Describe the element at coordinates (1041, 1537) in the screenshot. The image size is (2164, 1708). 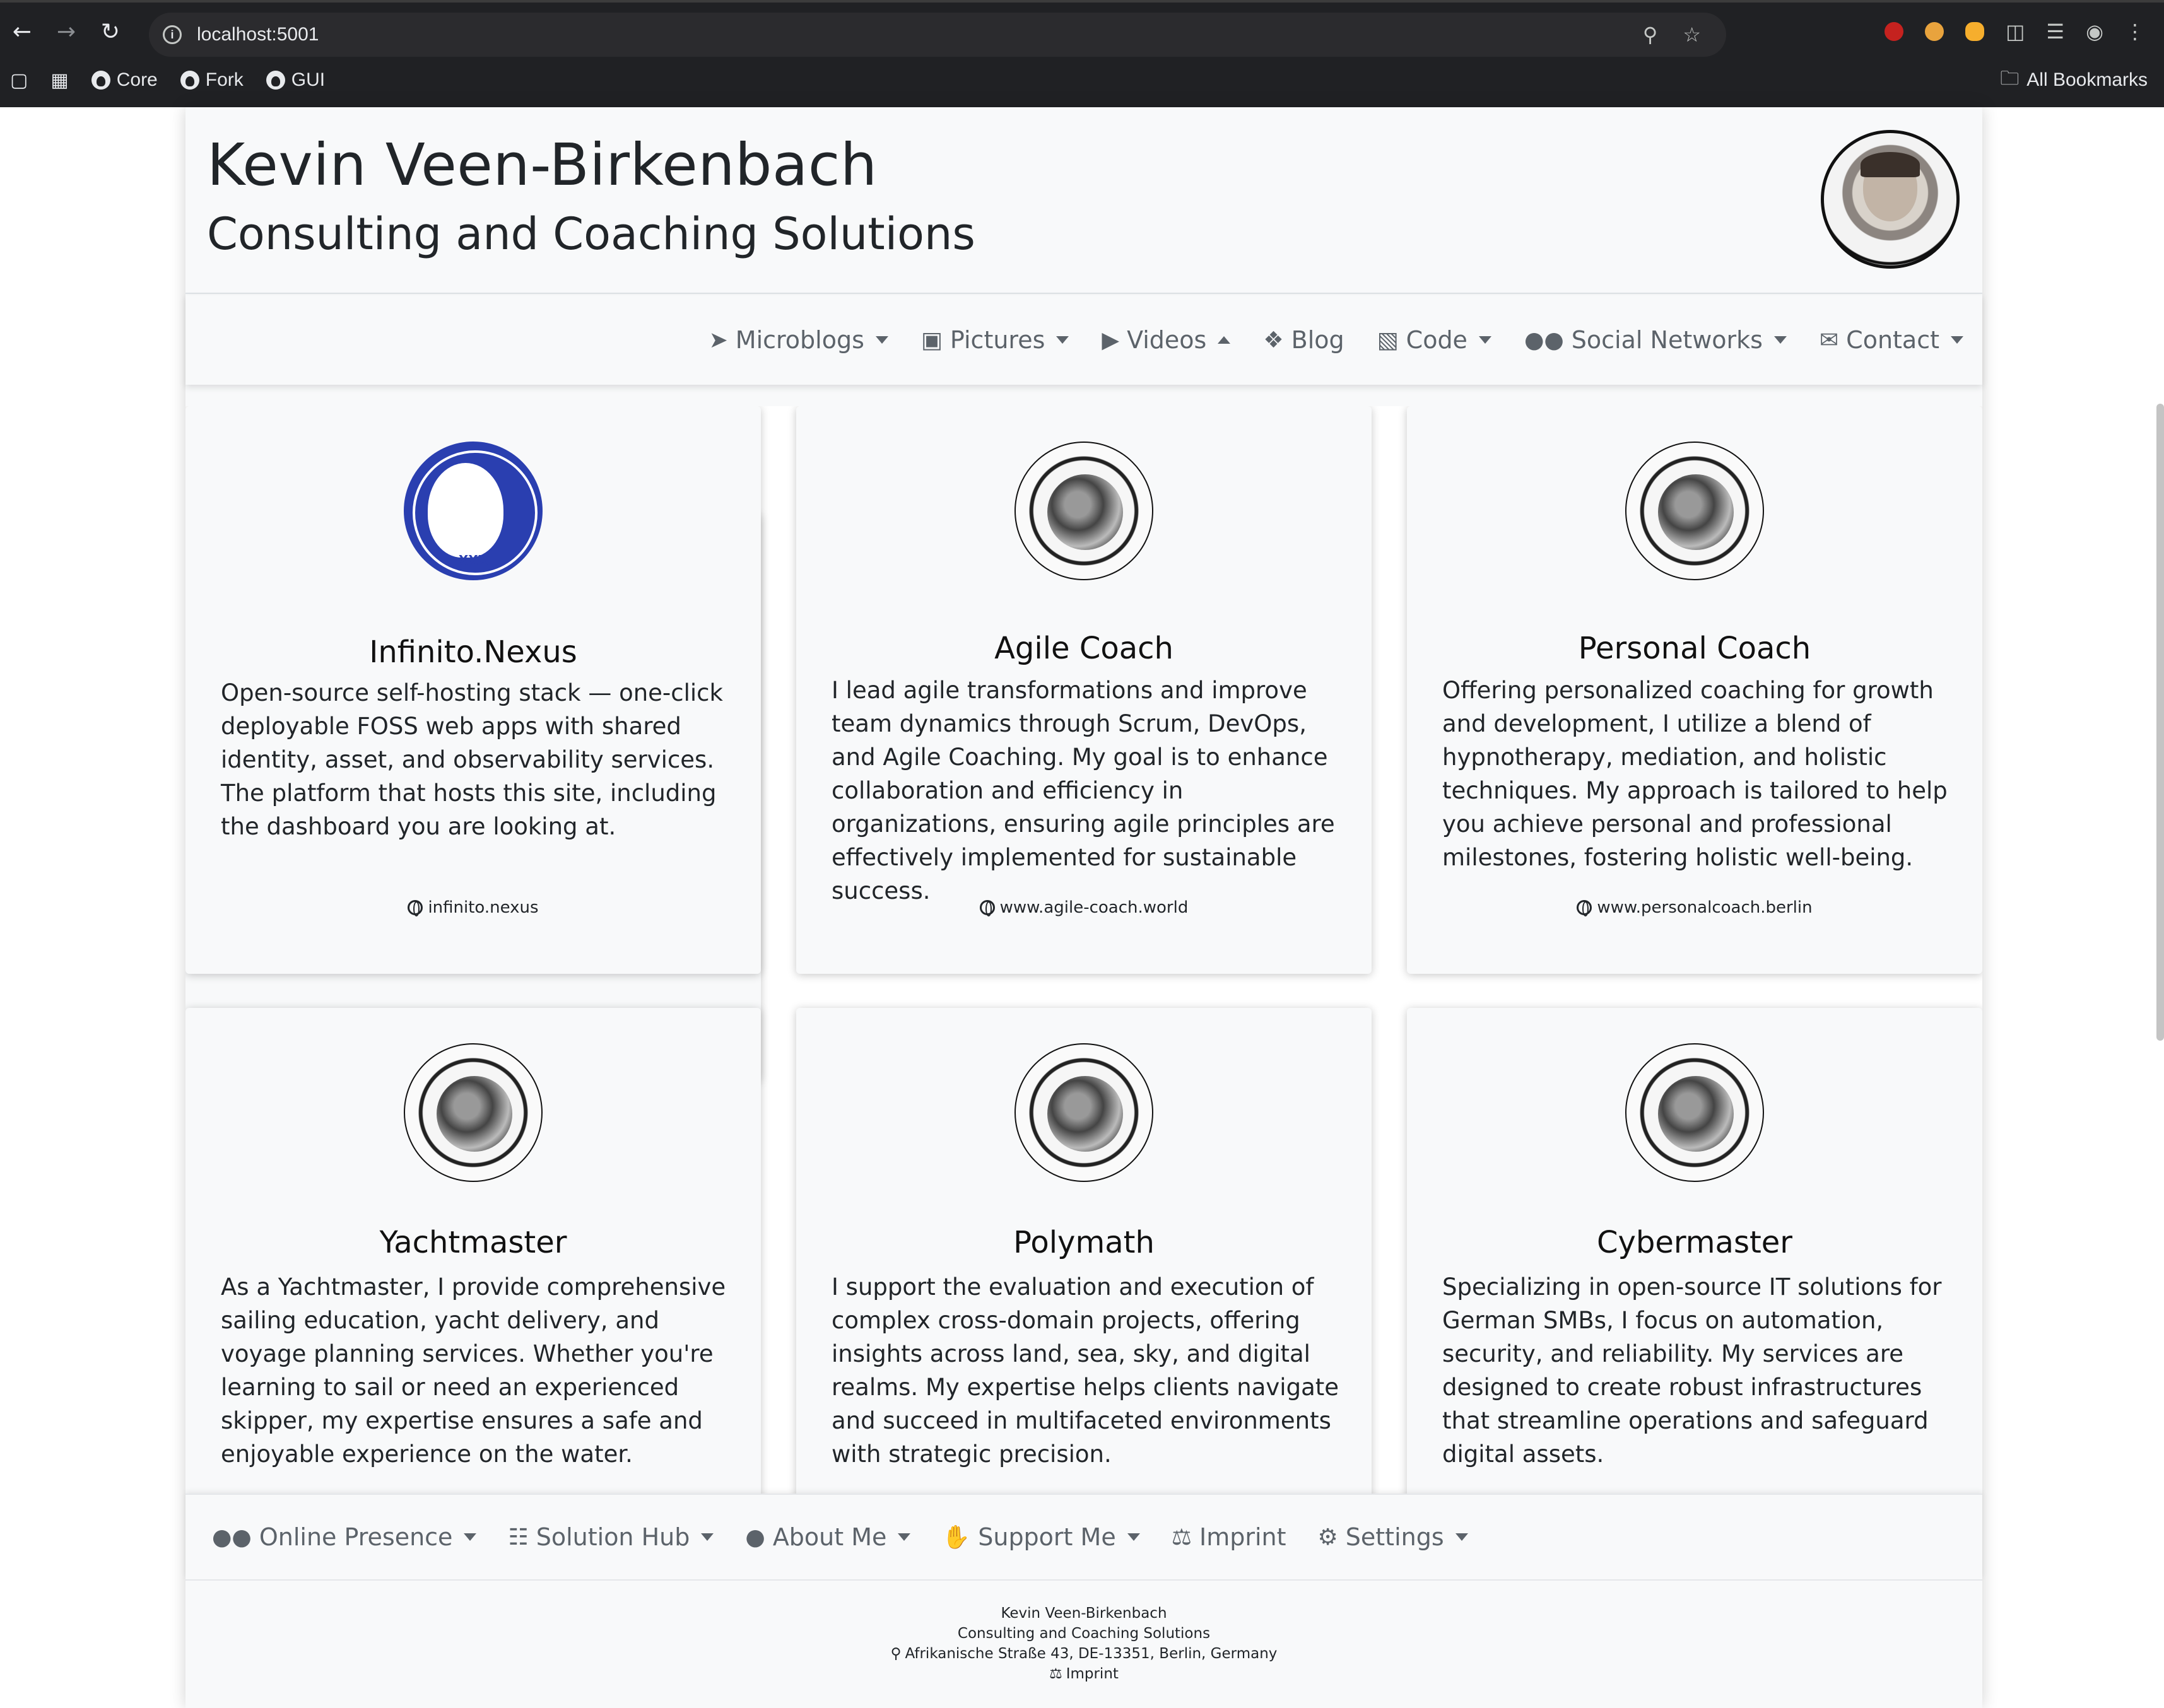
I see `nav-support-me: ✋ Support Me` at that location.